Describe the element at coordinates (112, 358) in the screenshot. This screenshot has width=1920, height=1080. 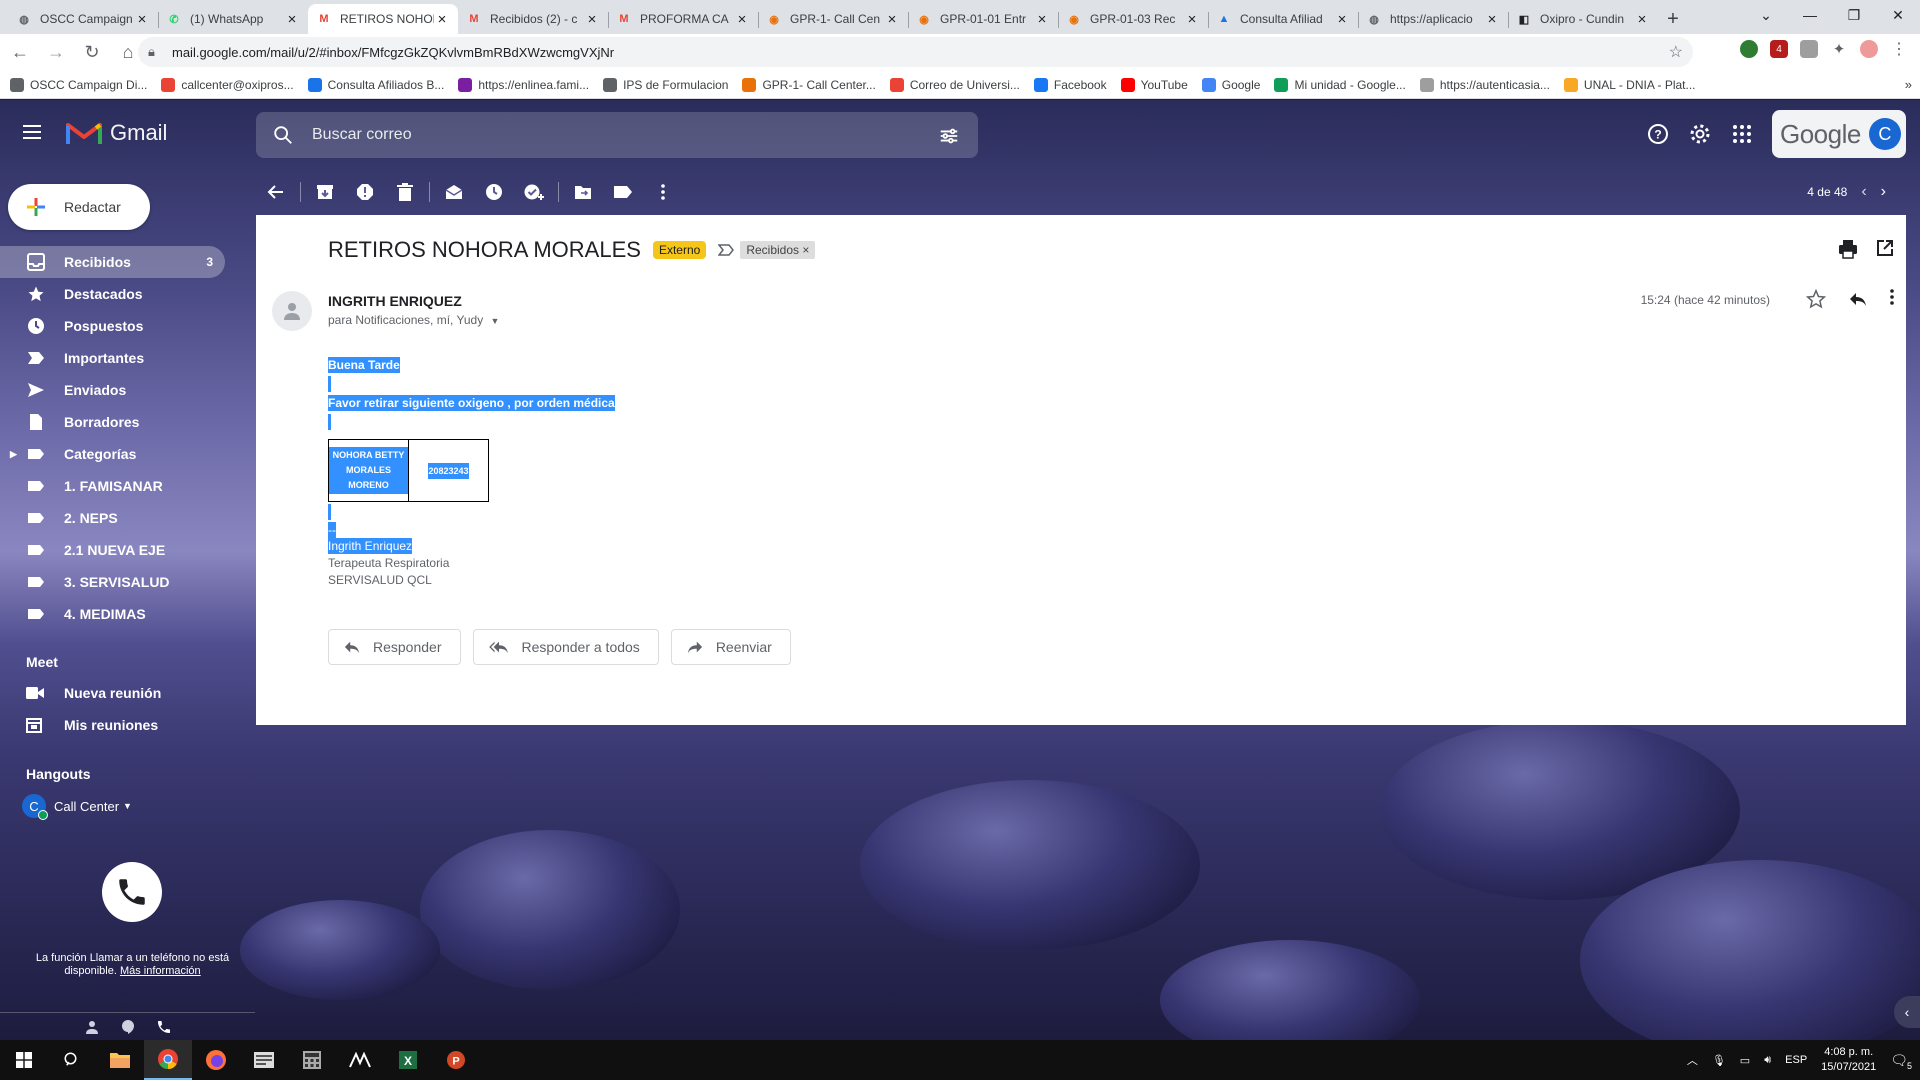
I see `sidebar-item-importantes: Importantes` at that location.